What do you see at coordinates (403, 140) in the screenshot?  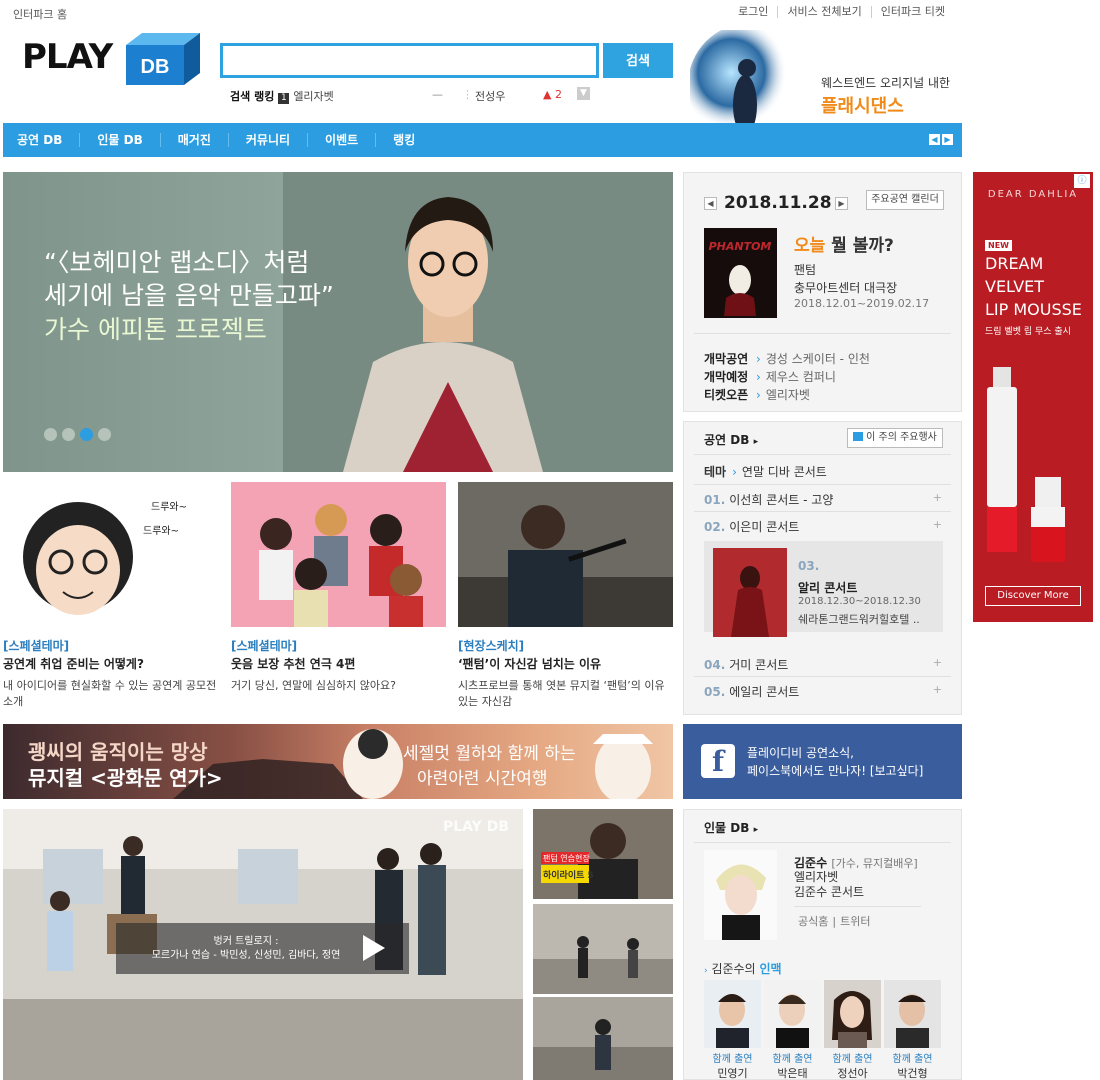 I see `nav-ranking: 랭킹` at bounding box center [403, 140].